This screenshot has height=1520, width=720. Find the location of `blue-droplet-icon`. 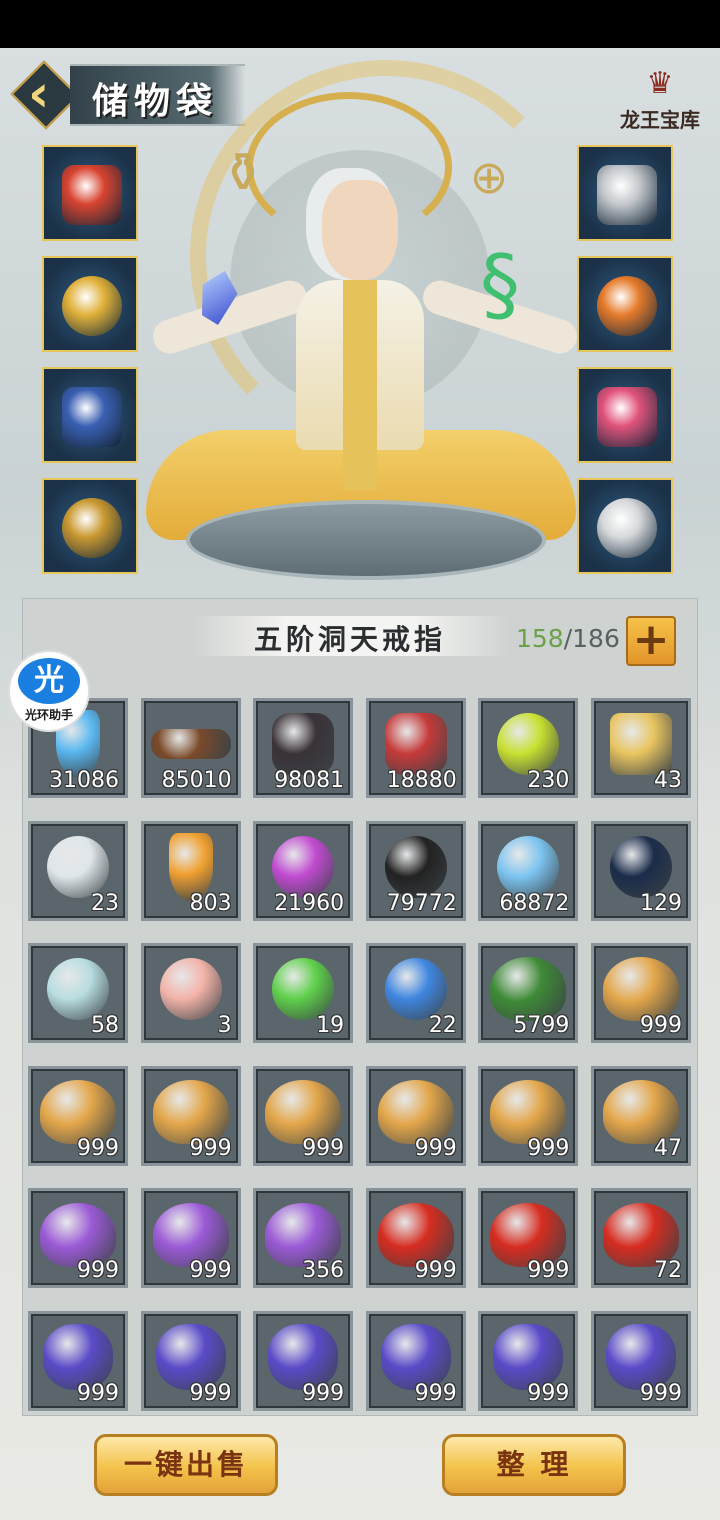

blue-droplet-icon is located at coordinates (528, 866).